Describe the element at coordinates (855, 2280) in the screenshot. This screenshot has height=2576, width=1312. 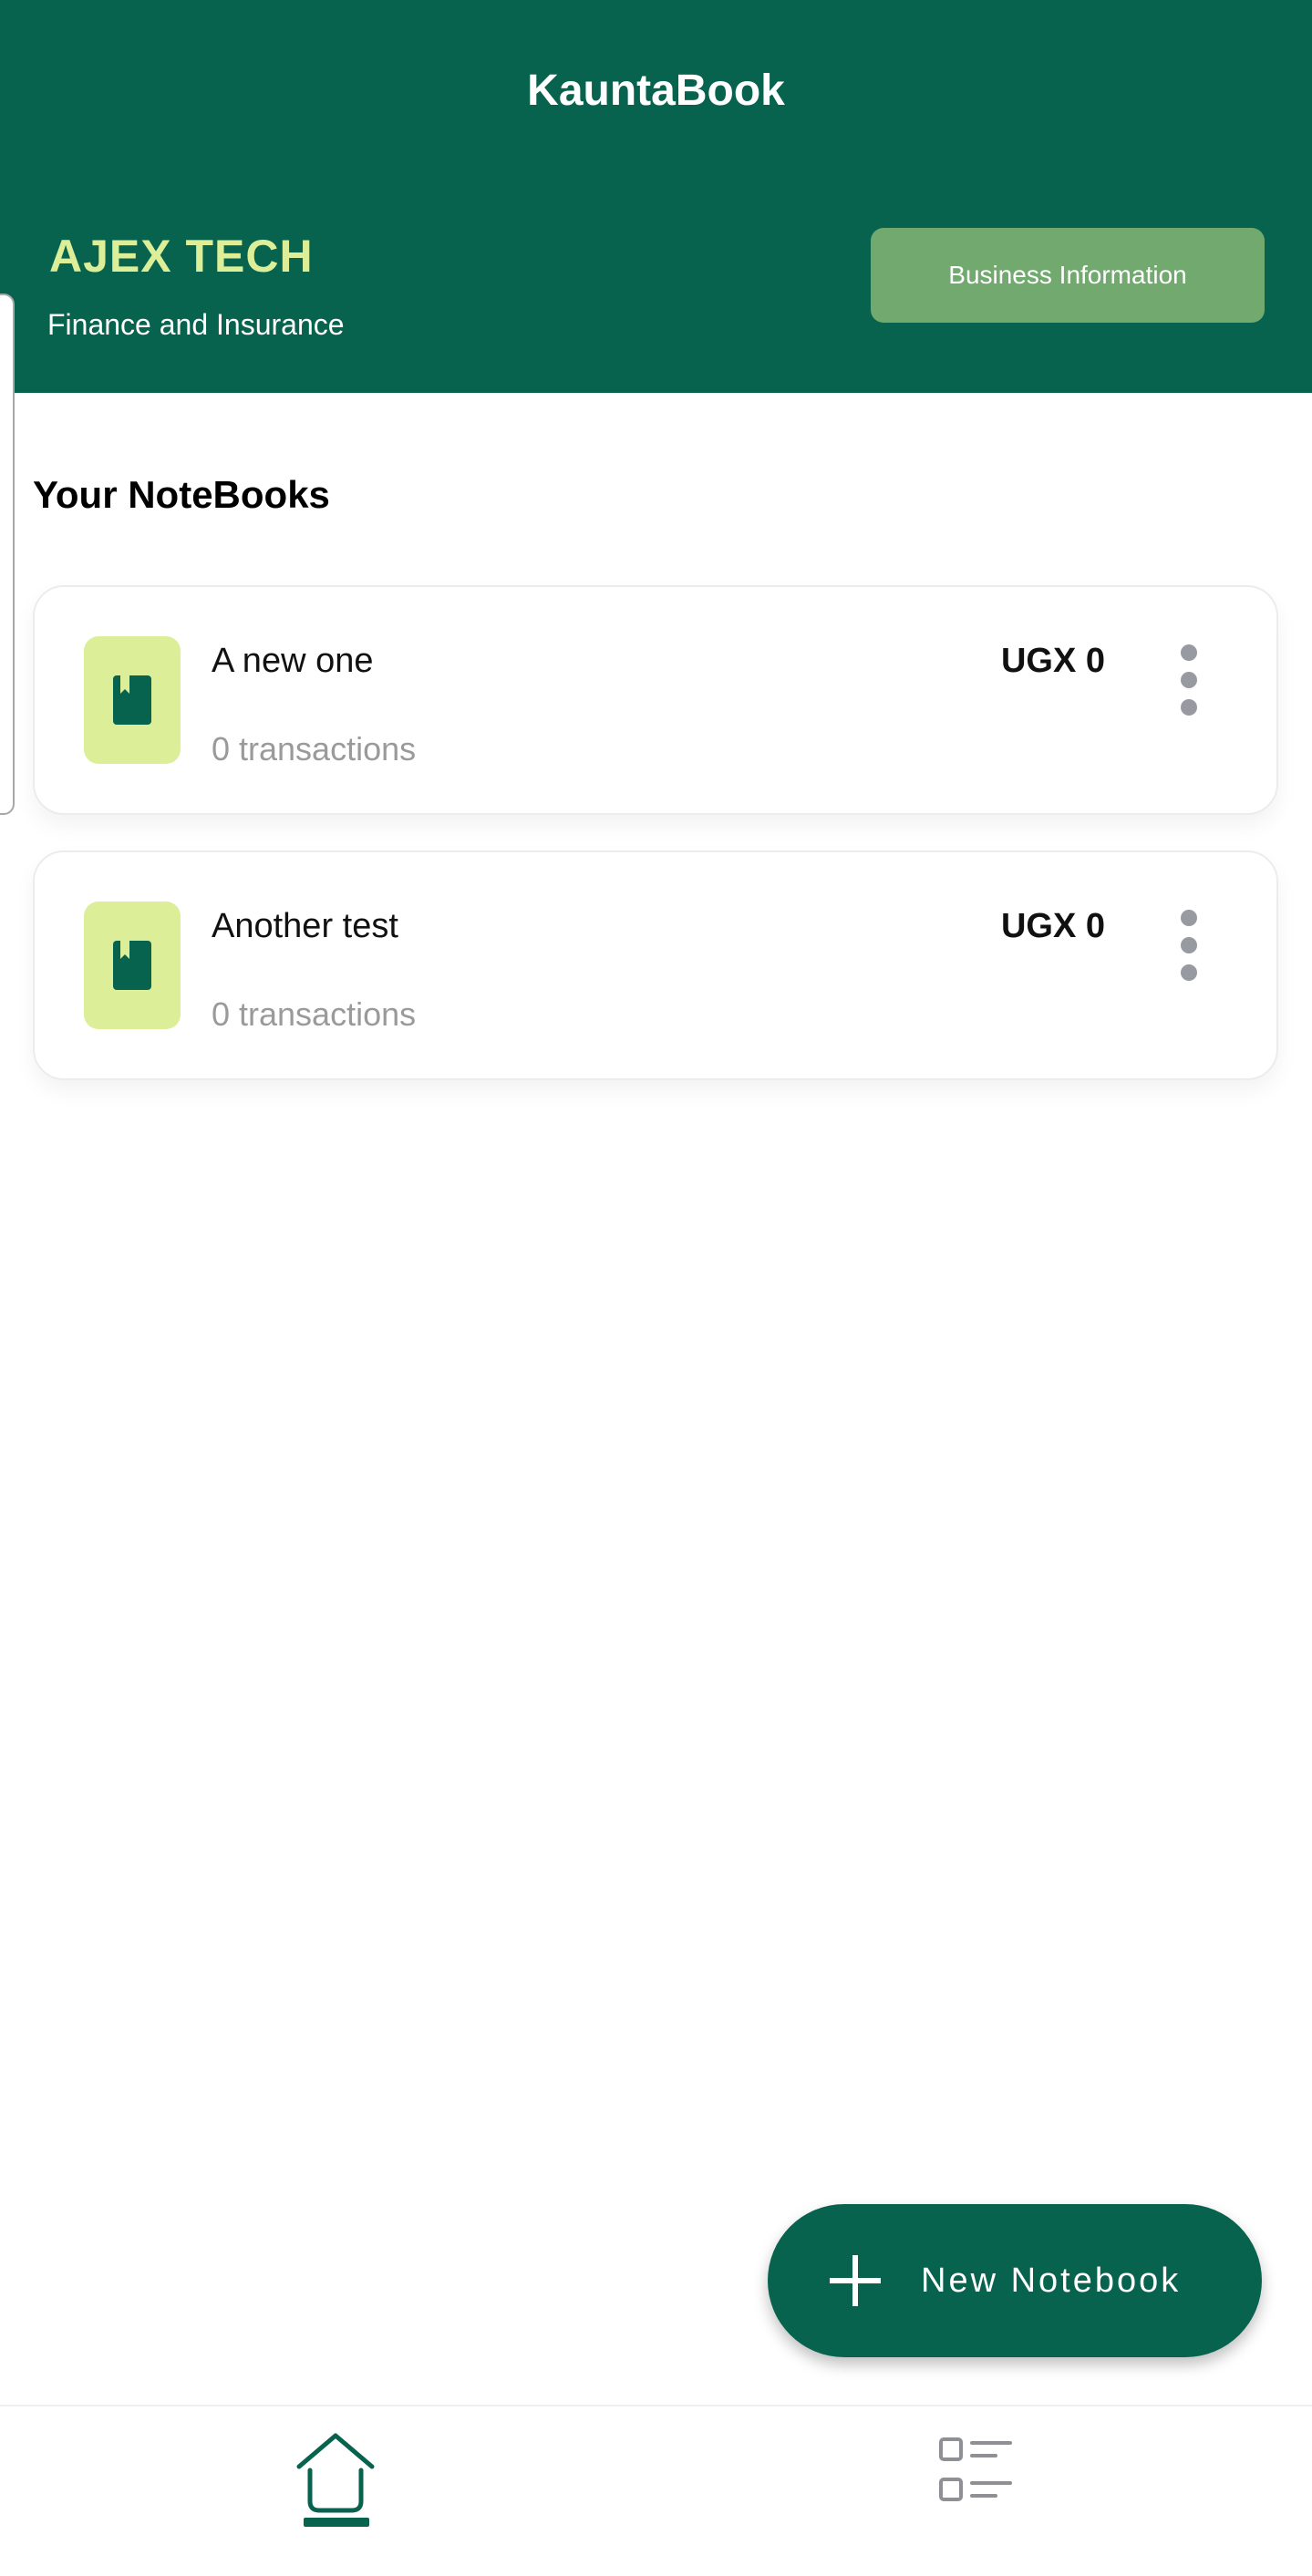
I see `plus-icon` at that location.